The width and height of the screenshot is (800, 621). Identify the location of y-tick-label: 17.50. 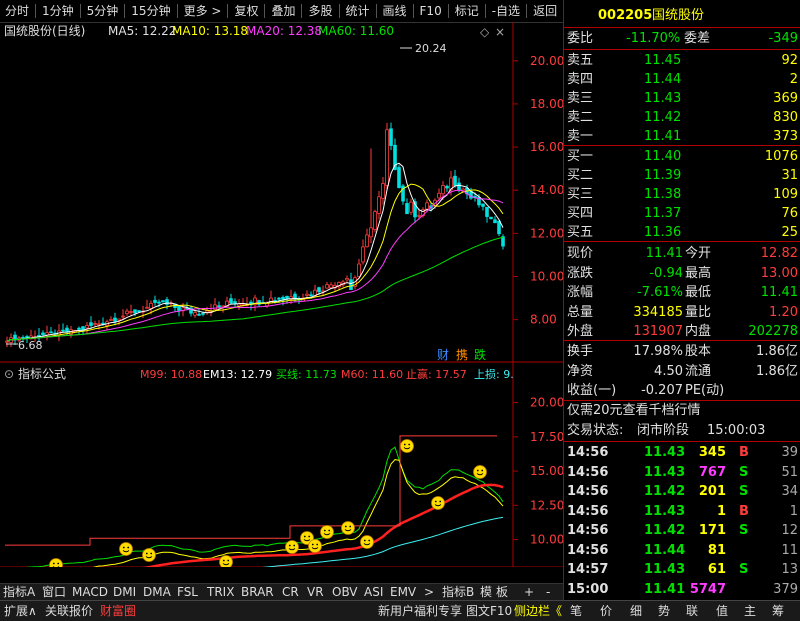
(546, 437).